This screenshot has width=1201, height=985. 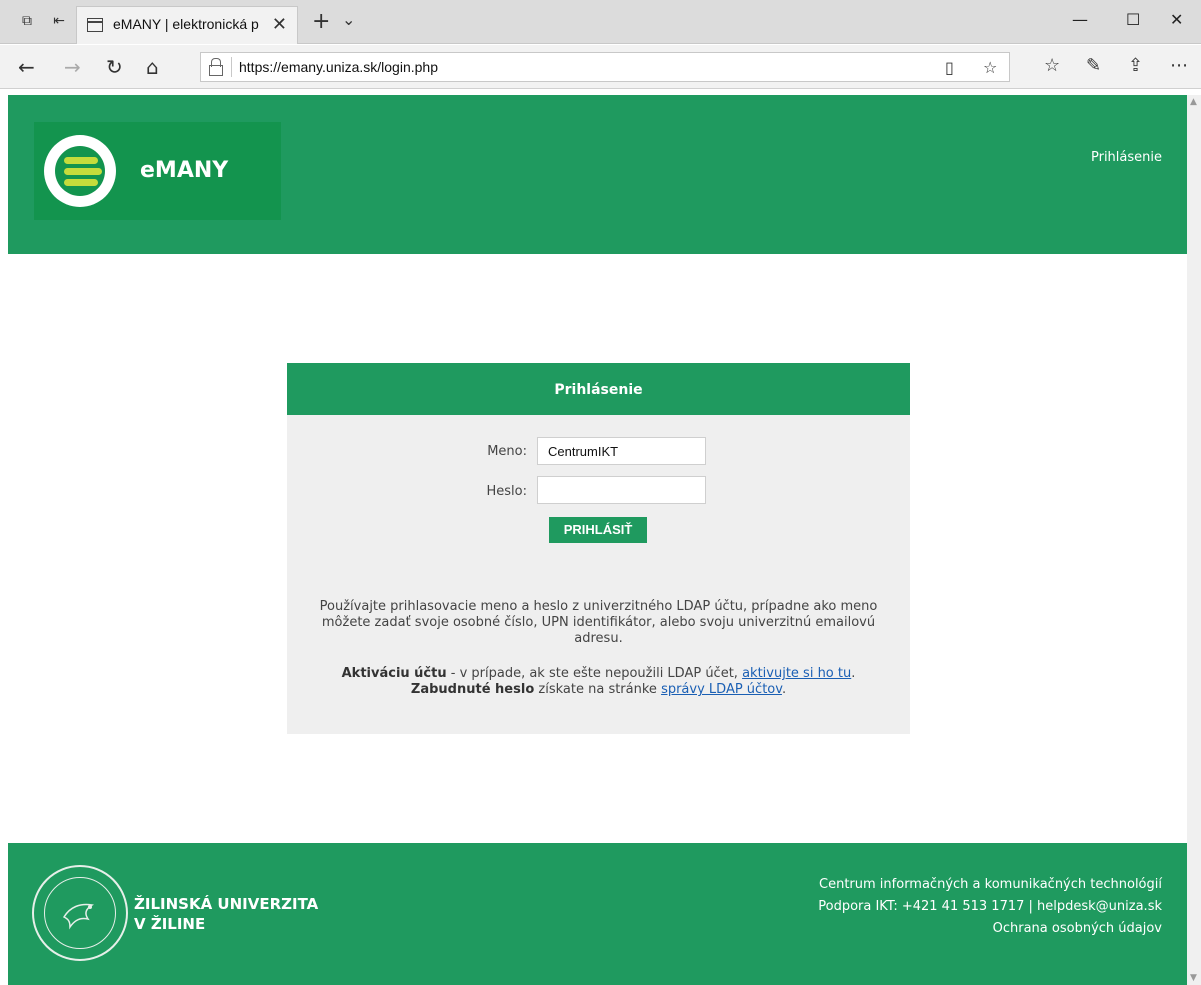 What do you see at coordinates (1077, 928) in the screenshot?
I see `privacy-link: Ochrana osobných údajov` at bounding box center [1077, 928].